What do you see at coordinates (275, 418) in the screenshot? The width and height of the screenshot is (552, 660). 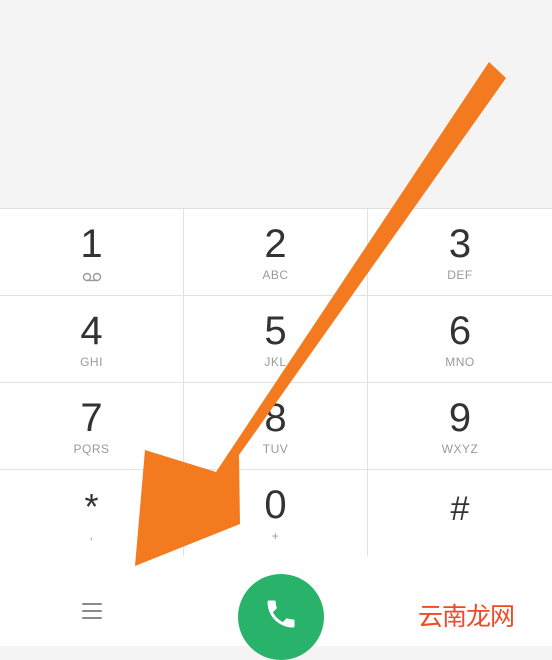 I see `key-digit: 8` at bounding box center [275, 418].